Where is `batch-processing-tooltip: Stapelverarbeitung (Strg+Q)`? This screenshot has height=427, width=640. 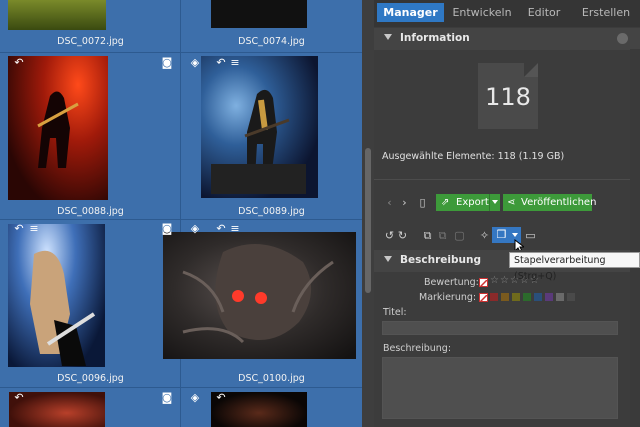
batch-processing-tooltip: Stapelverarbeitung (Strg+Q) is located at coordinates (574, 267).